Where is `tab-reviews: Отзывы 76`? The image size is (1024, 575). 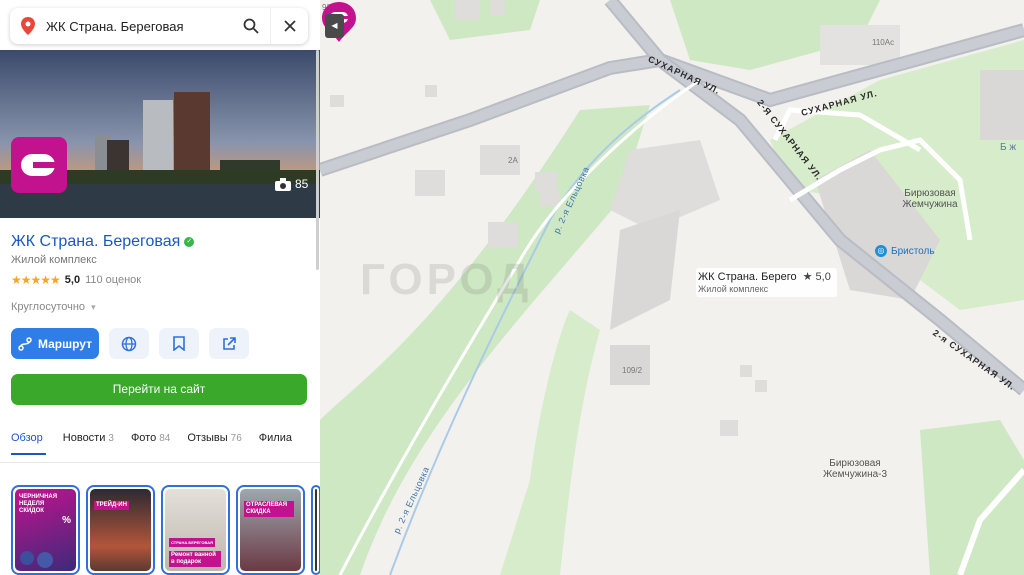
tab-reviews: Отзывы 76 is located at coordinates (214, 437).